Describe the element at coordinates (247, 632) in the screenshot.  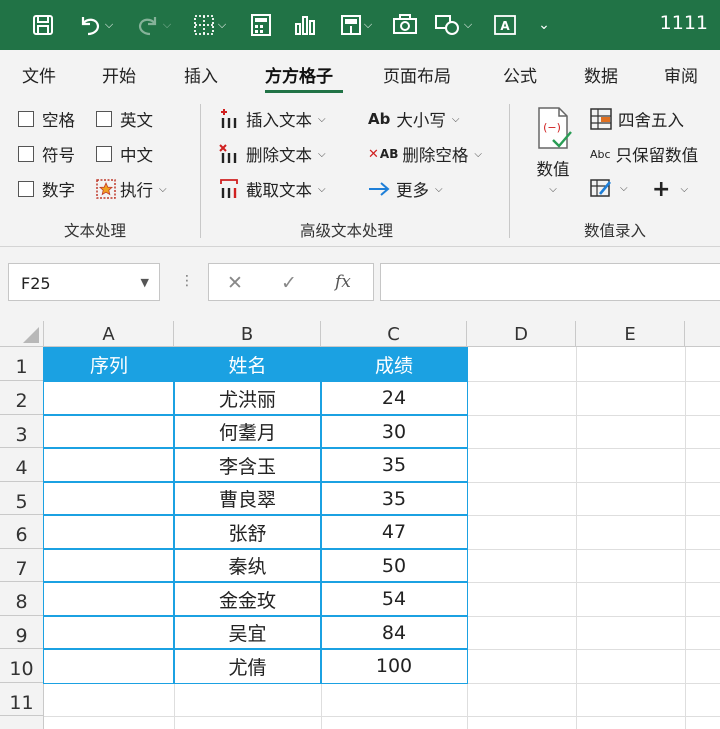
I see `cell-name: 吴宜` at that location.